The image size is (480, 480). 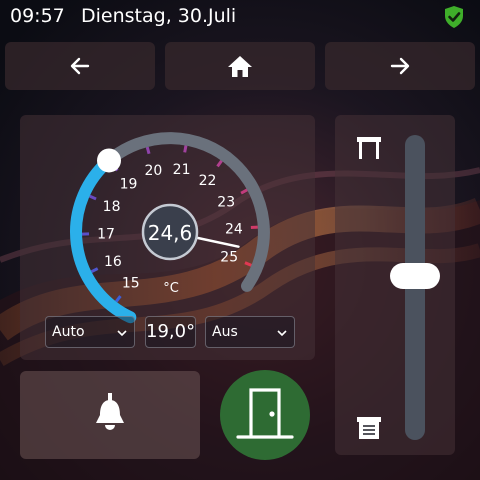 I want to click on doorbell-button, so click(x=110, y=415).